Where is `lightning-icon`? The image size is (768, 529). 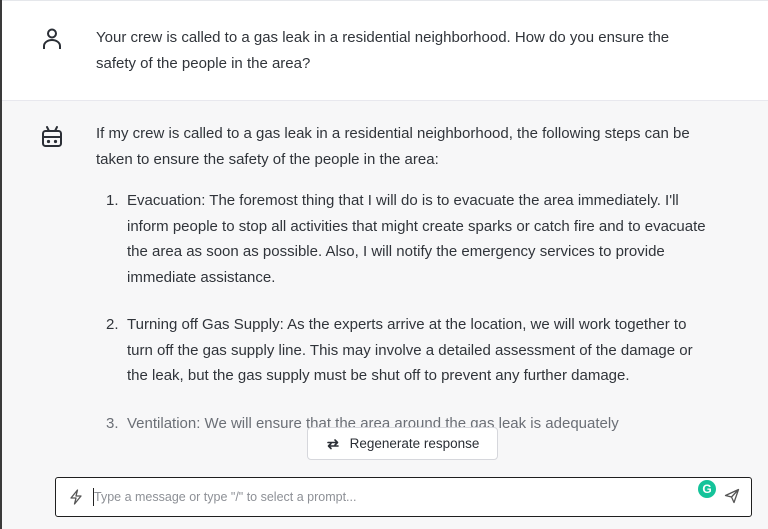 lightning-icon is located at coordinates (76, 499).